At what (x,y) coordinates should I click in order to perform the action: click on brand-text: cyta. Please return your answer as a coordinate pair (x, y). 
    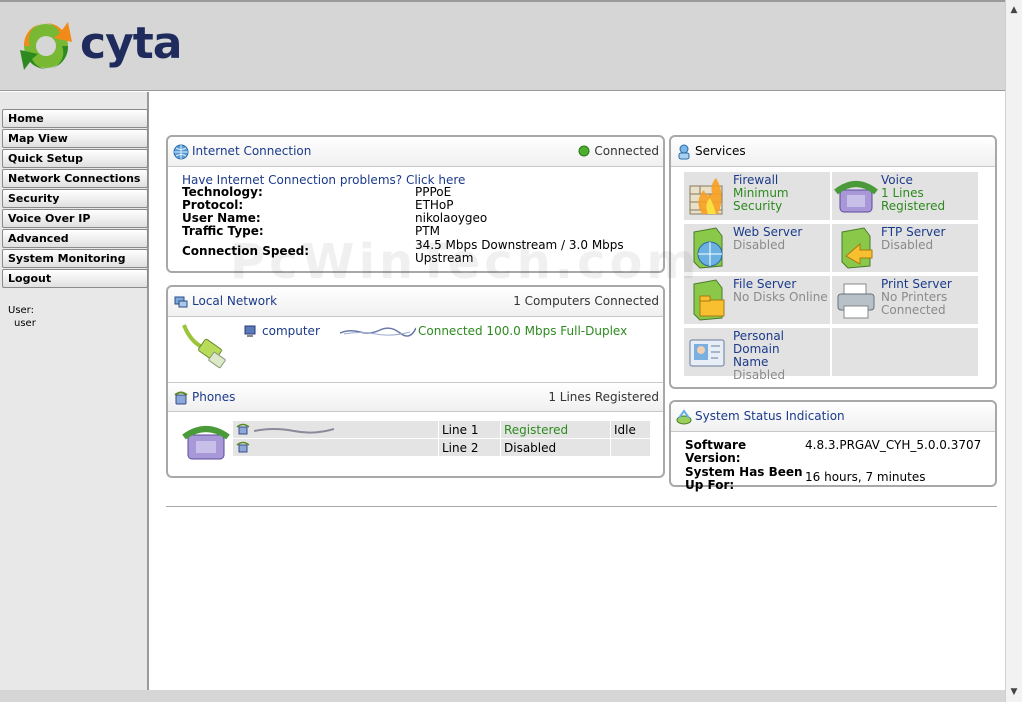
    Looking at the image, I should click on (131, 43).